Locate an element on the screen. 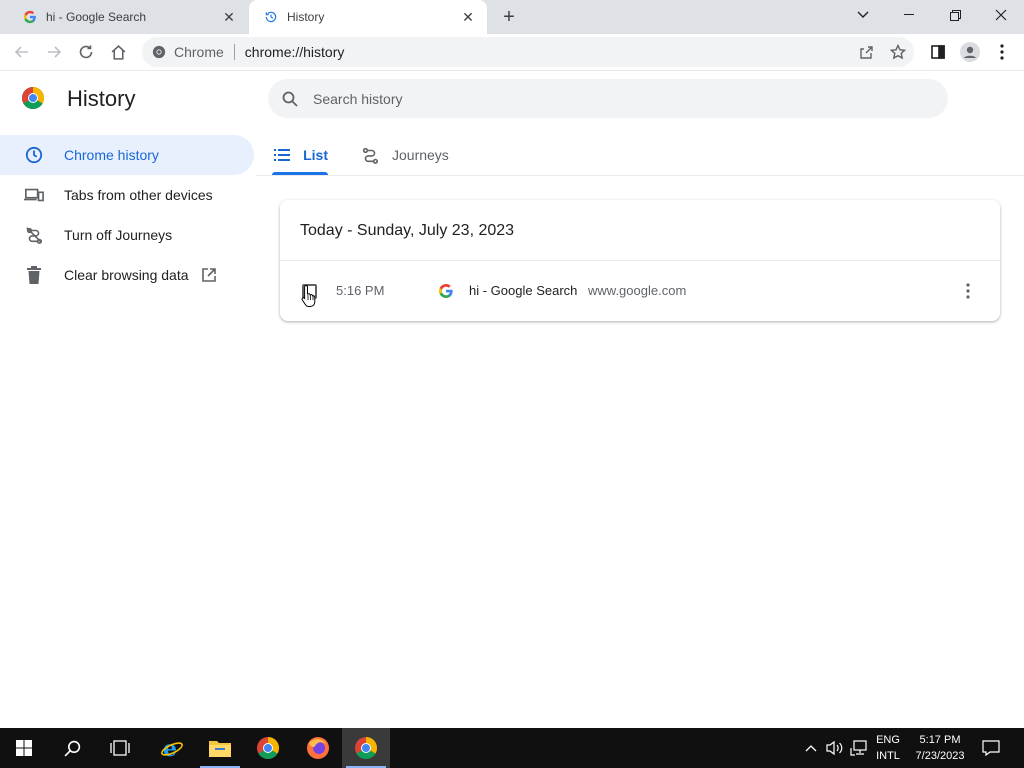 This screenshot has height=768, width=1024. taskbar-firefox is located at coordinates (318, 748).